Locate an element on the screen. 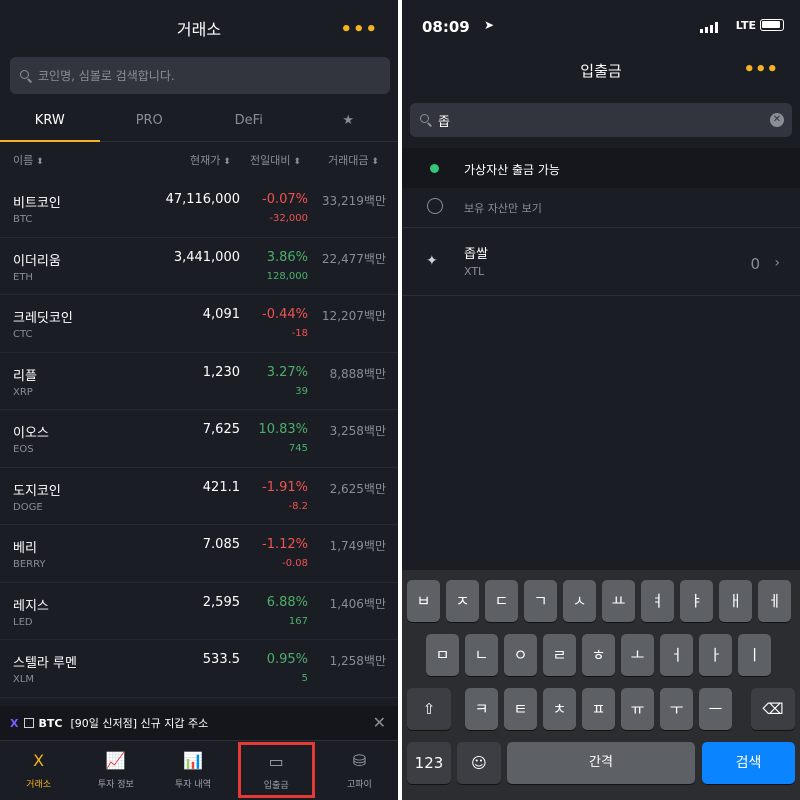  key: ㅓ is located at coordinates (676, 655).